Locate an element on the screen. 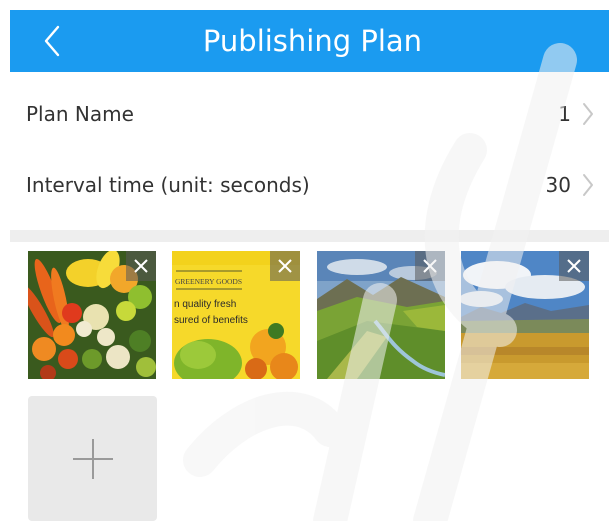 The height and width of the screenshot is (521, 609). interval-time-value: 30 is located at coordinates (558, 185).